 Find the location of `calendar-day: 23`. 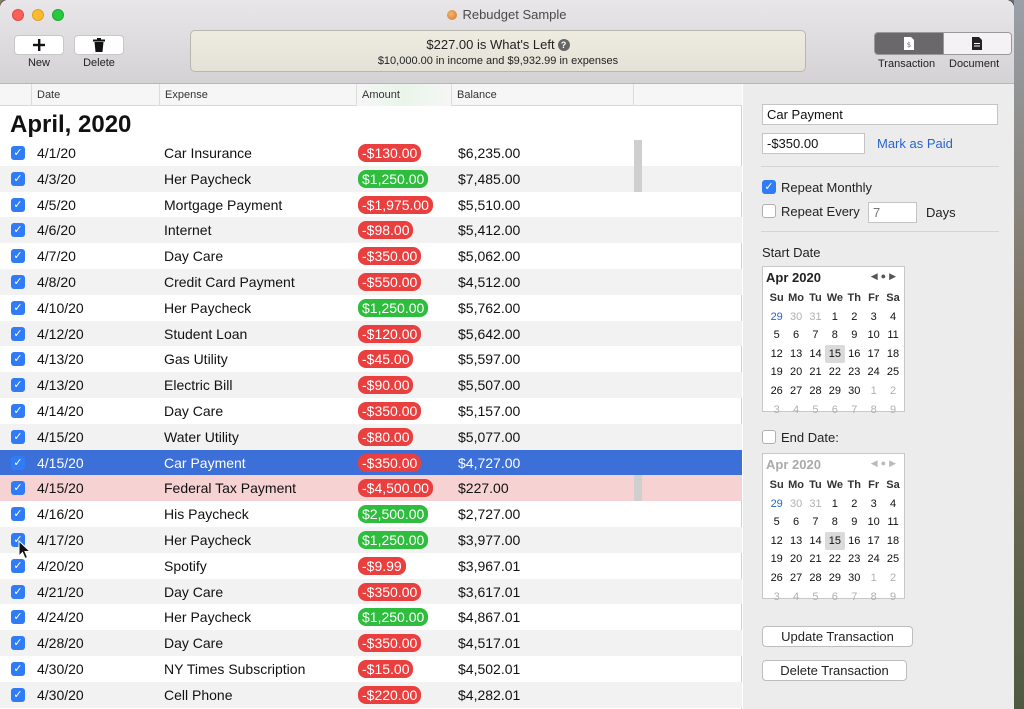

calendar-day: 23 is located at coordinates (854, 559).